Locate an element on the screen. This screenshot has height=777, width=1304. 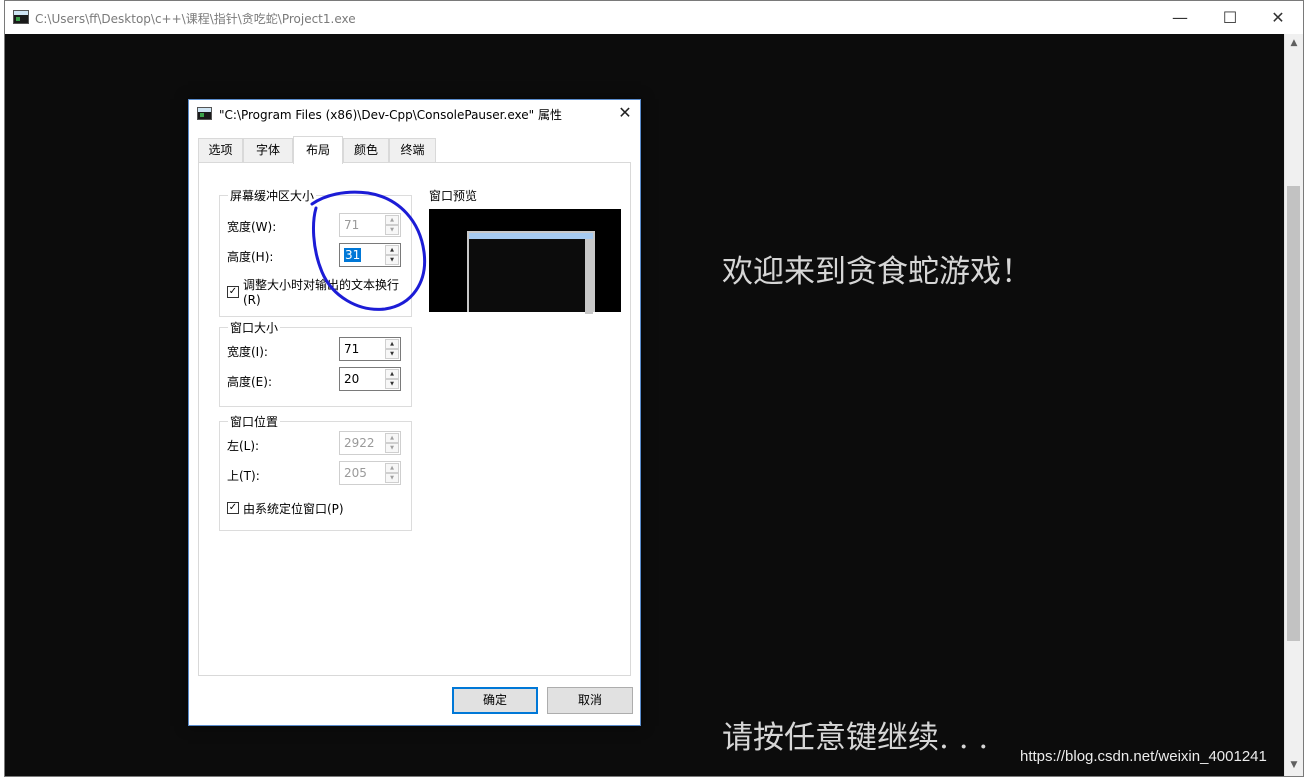
buffer-height-value: 31 is located at coordinates (353, 255).